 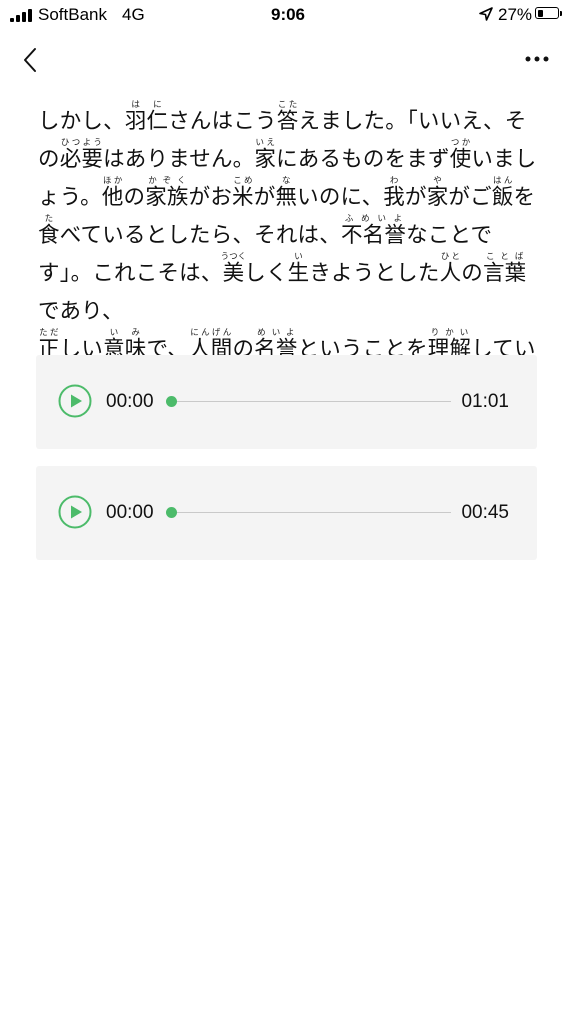 I want to click on furigana-word: 家族かぞく, so click(x=167, y=193).